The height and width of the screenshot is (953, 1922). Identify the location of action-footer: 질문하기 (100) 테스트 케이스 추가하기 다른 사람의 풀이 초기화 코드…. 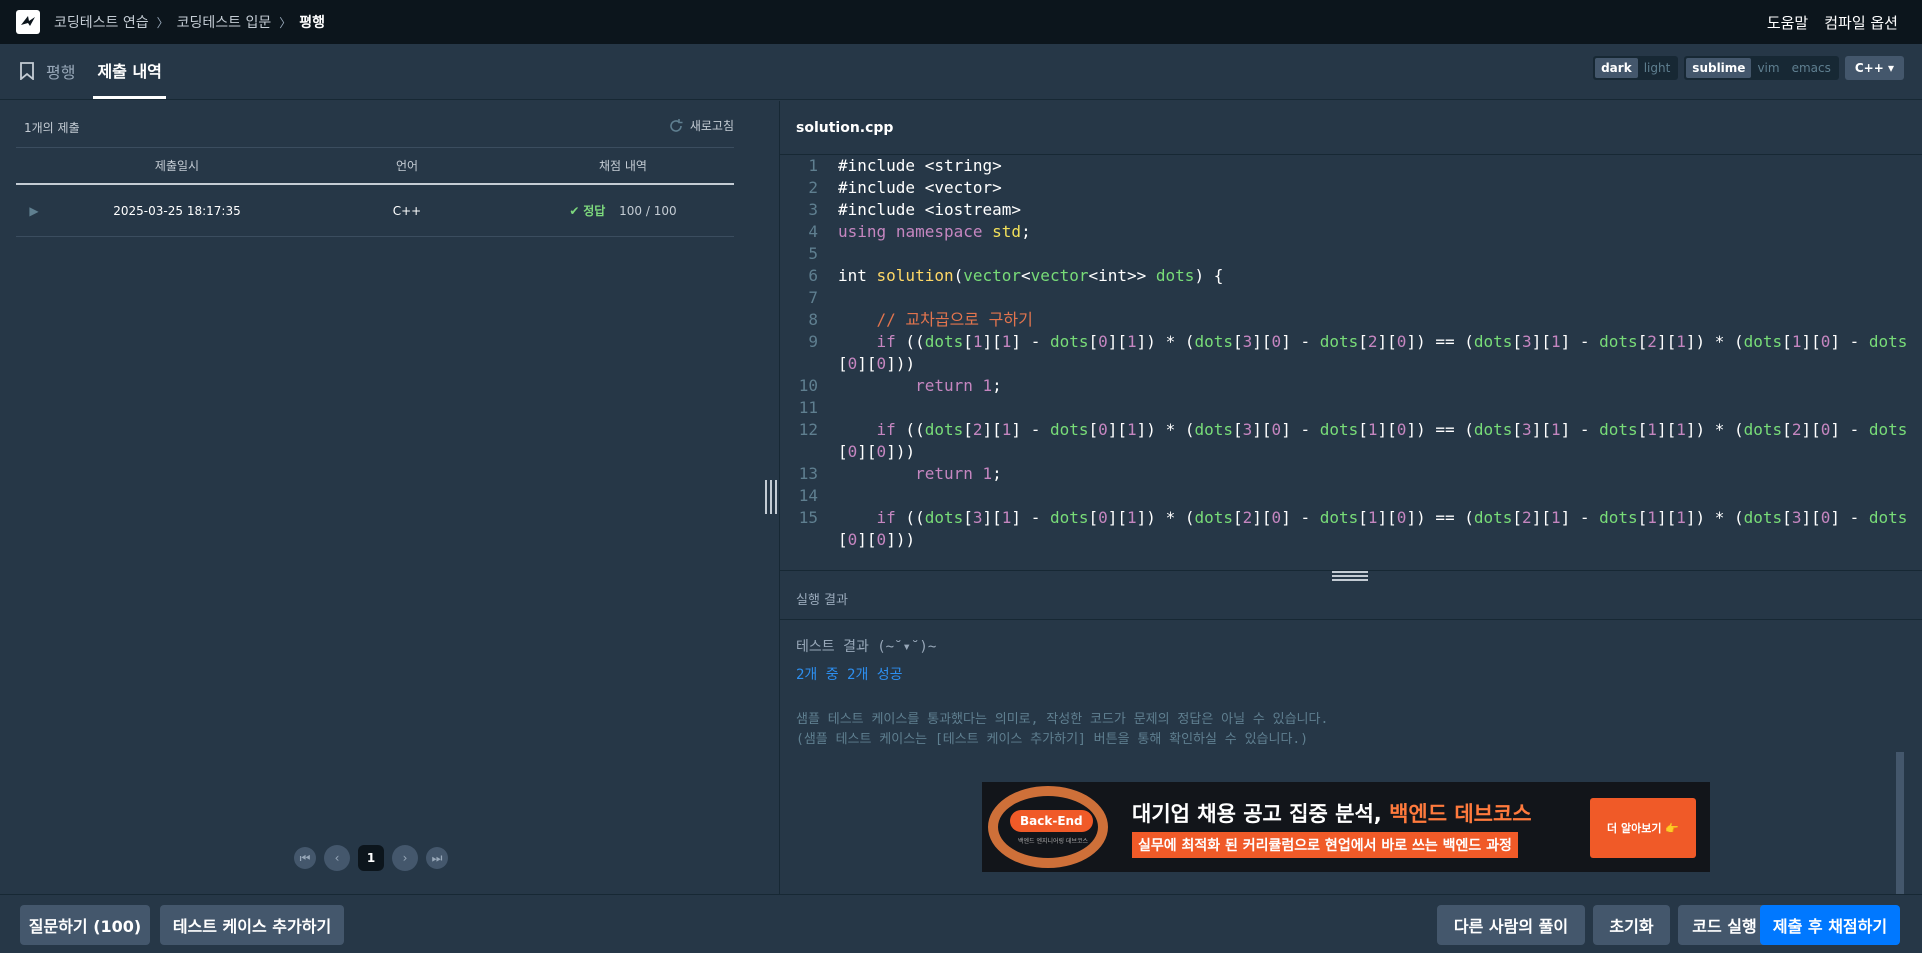
(961, 923).